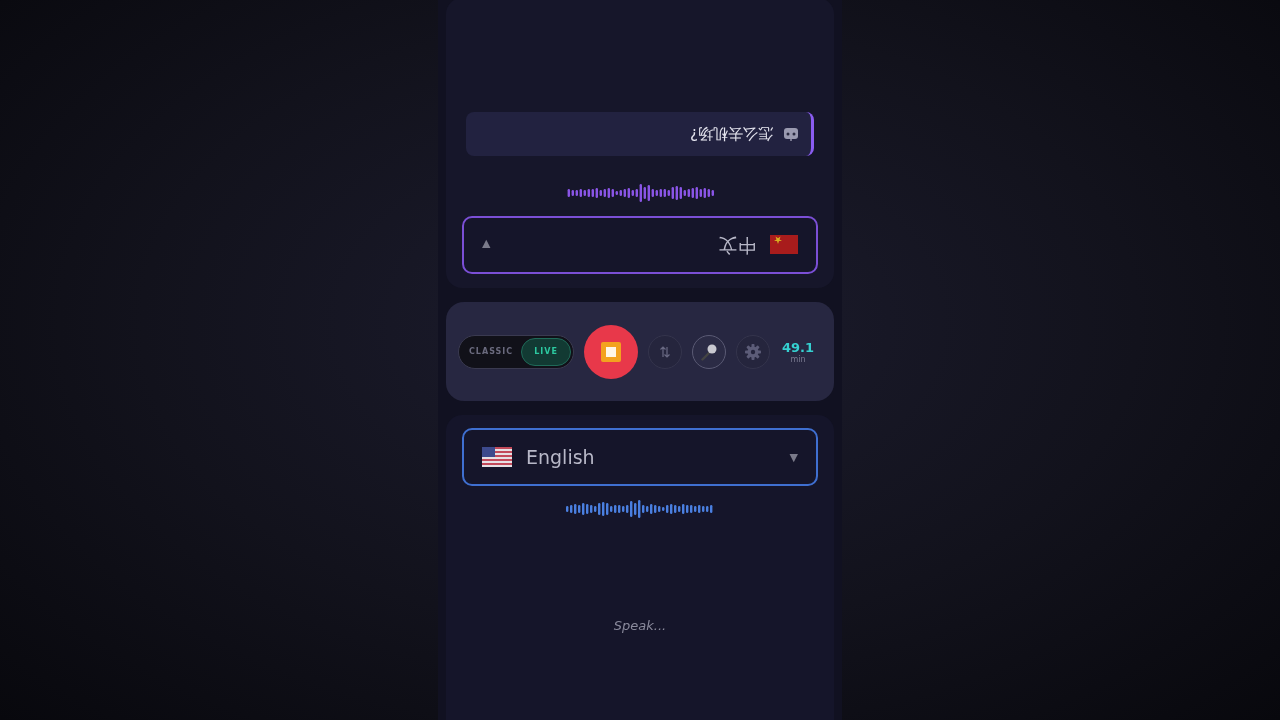  I want to click on microphone-button, so click(708, 351).